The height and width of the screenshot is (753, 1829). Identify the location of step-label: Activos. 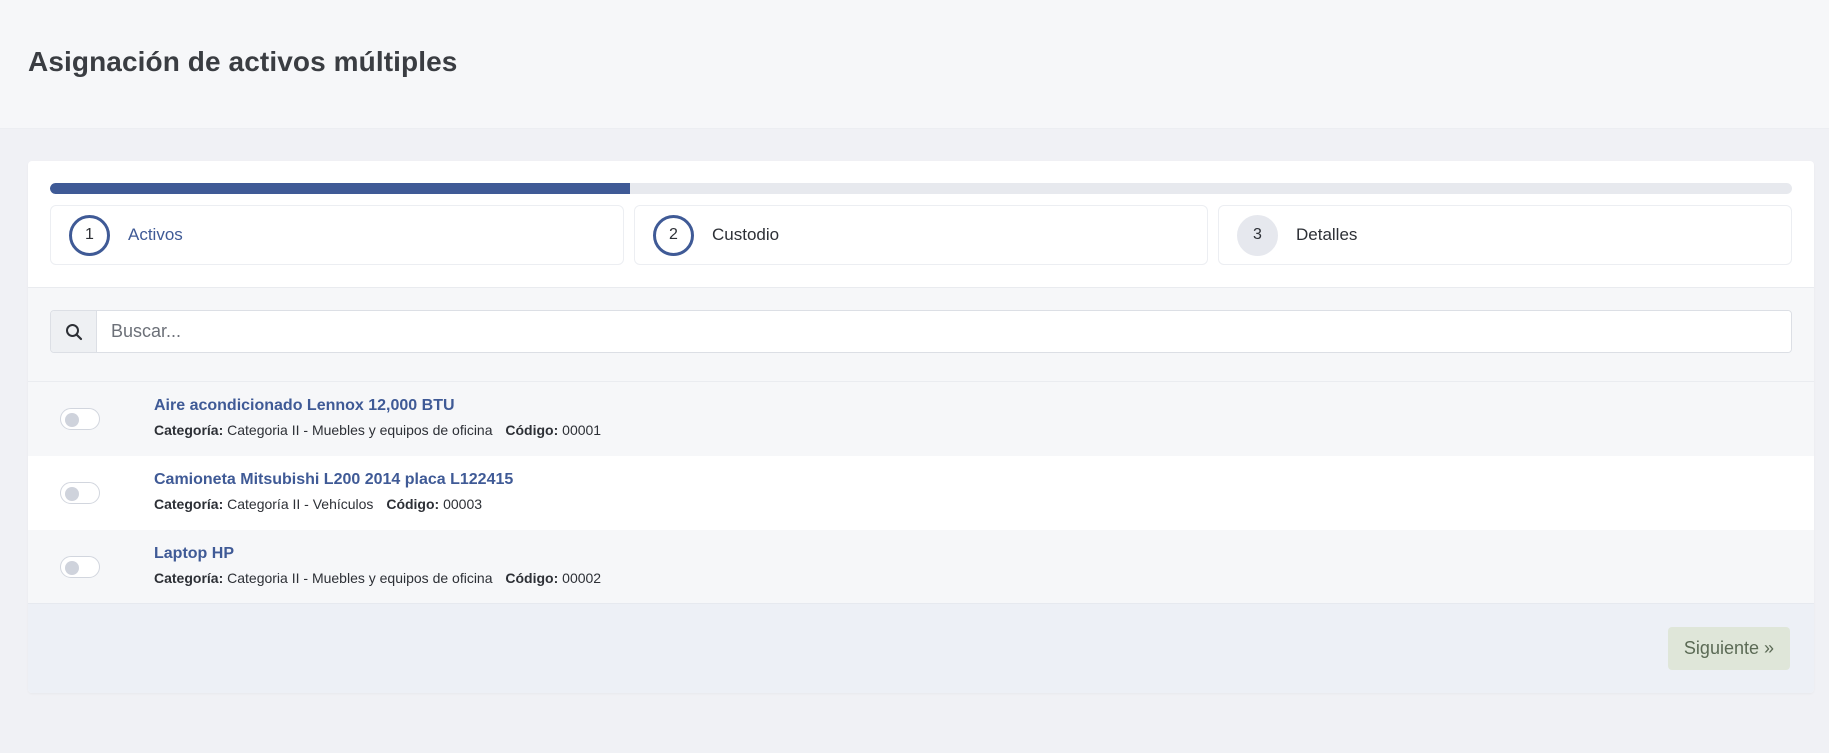
(155, 234).